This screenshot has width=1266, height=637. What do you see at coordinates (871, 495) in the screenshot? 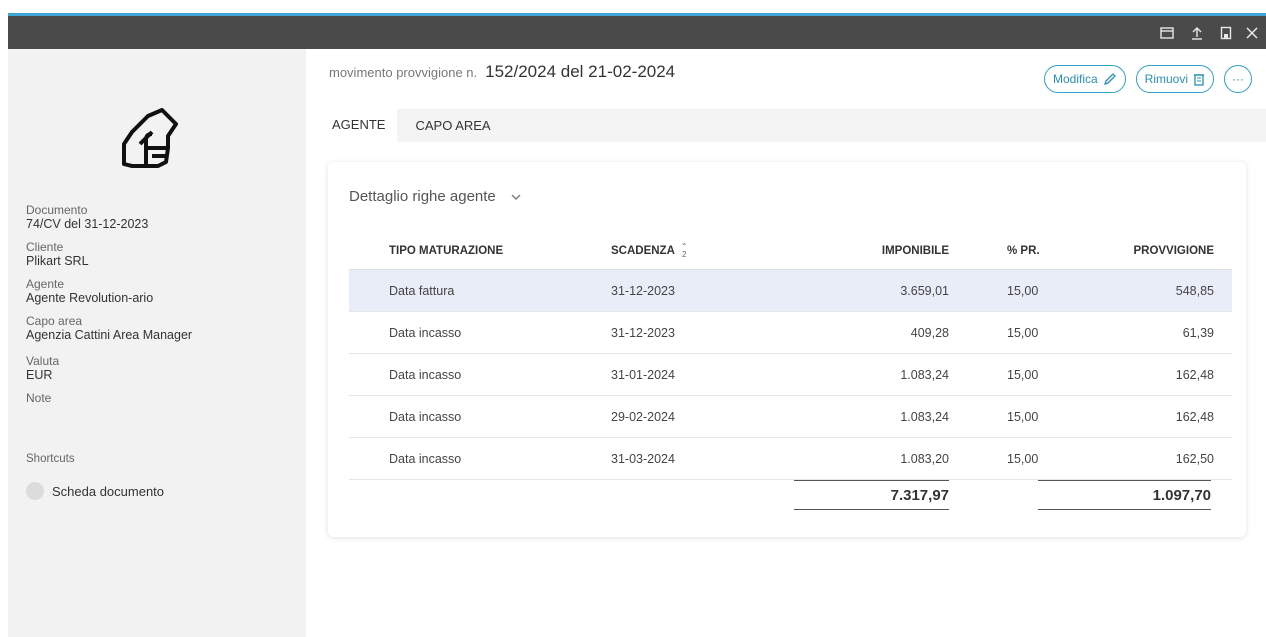
I see `total-imponibile: 7.317,97` at bounding box center [871, 495].